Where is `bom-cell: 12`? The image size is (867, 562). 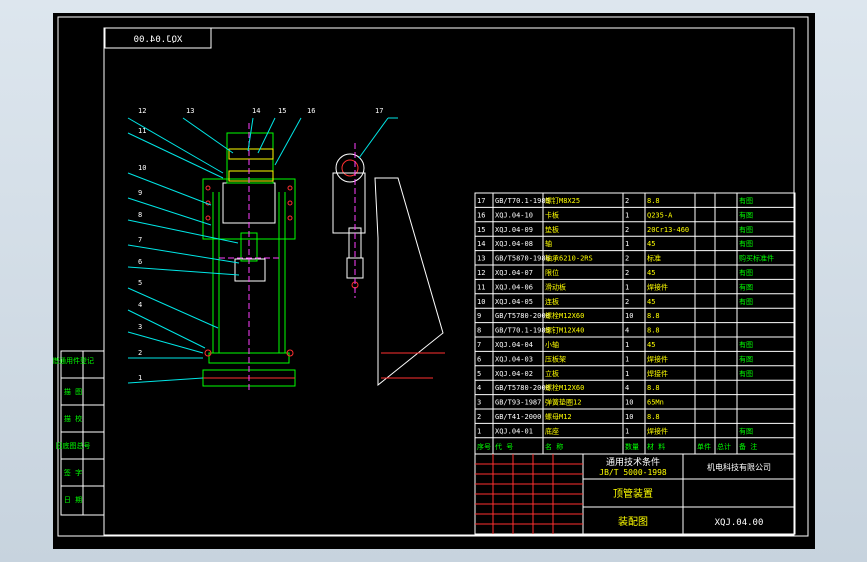 bom-cell: 12 is located at coordinates (481, 273).